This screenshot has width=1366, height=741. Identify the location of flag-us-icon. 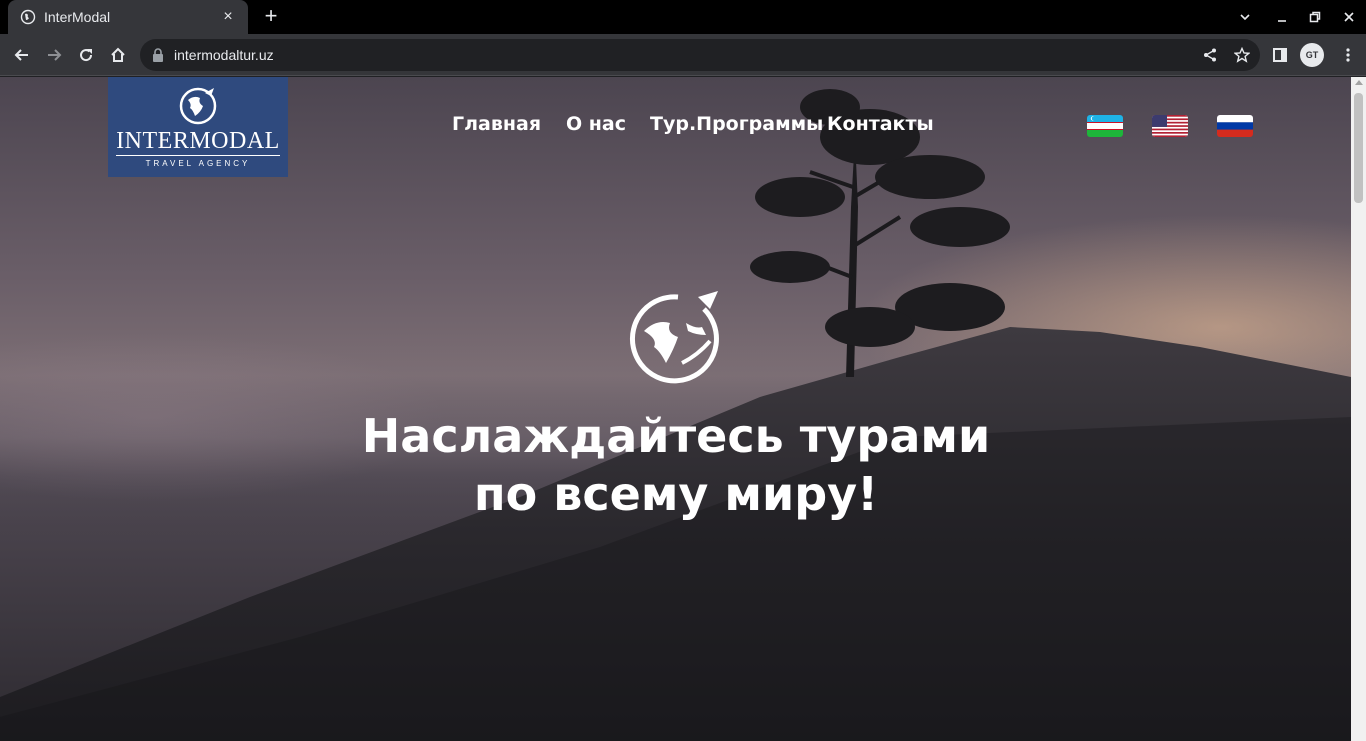
(1170, 126).